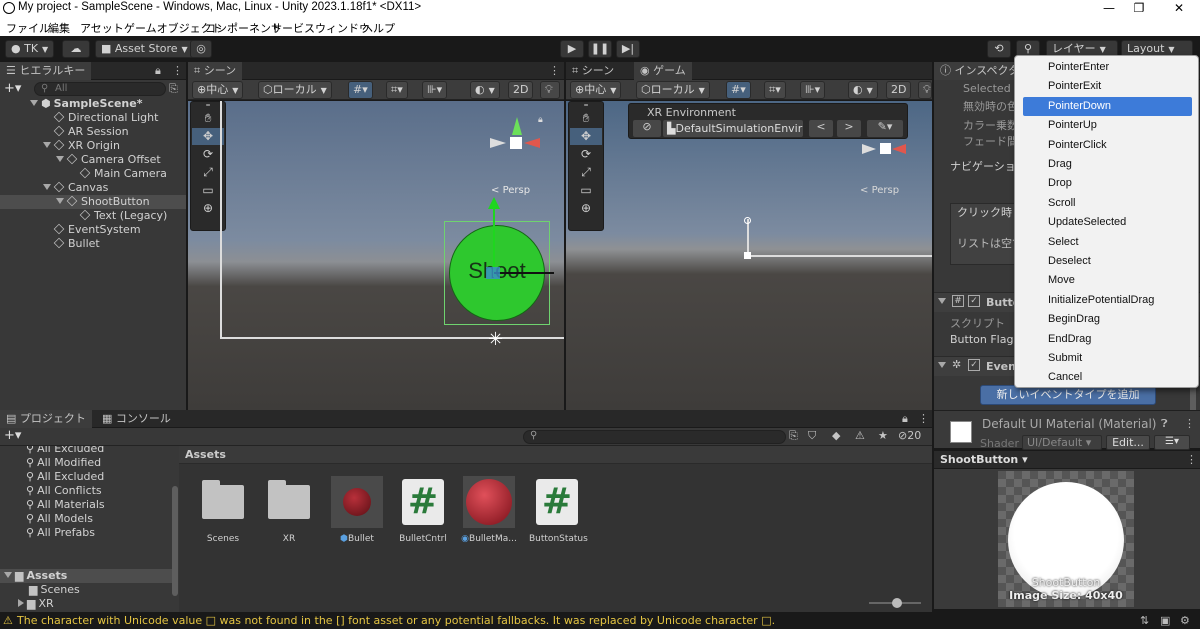 The height and width of the screenshot is (629, 1200). Describe the element at coordinates (883, 435) in the screenshot. I see `favorite-icon: ★` at that location.